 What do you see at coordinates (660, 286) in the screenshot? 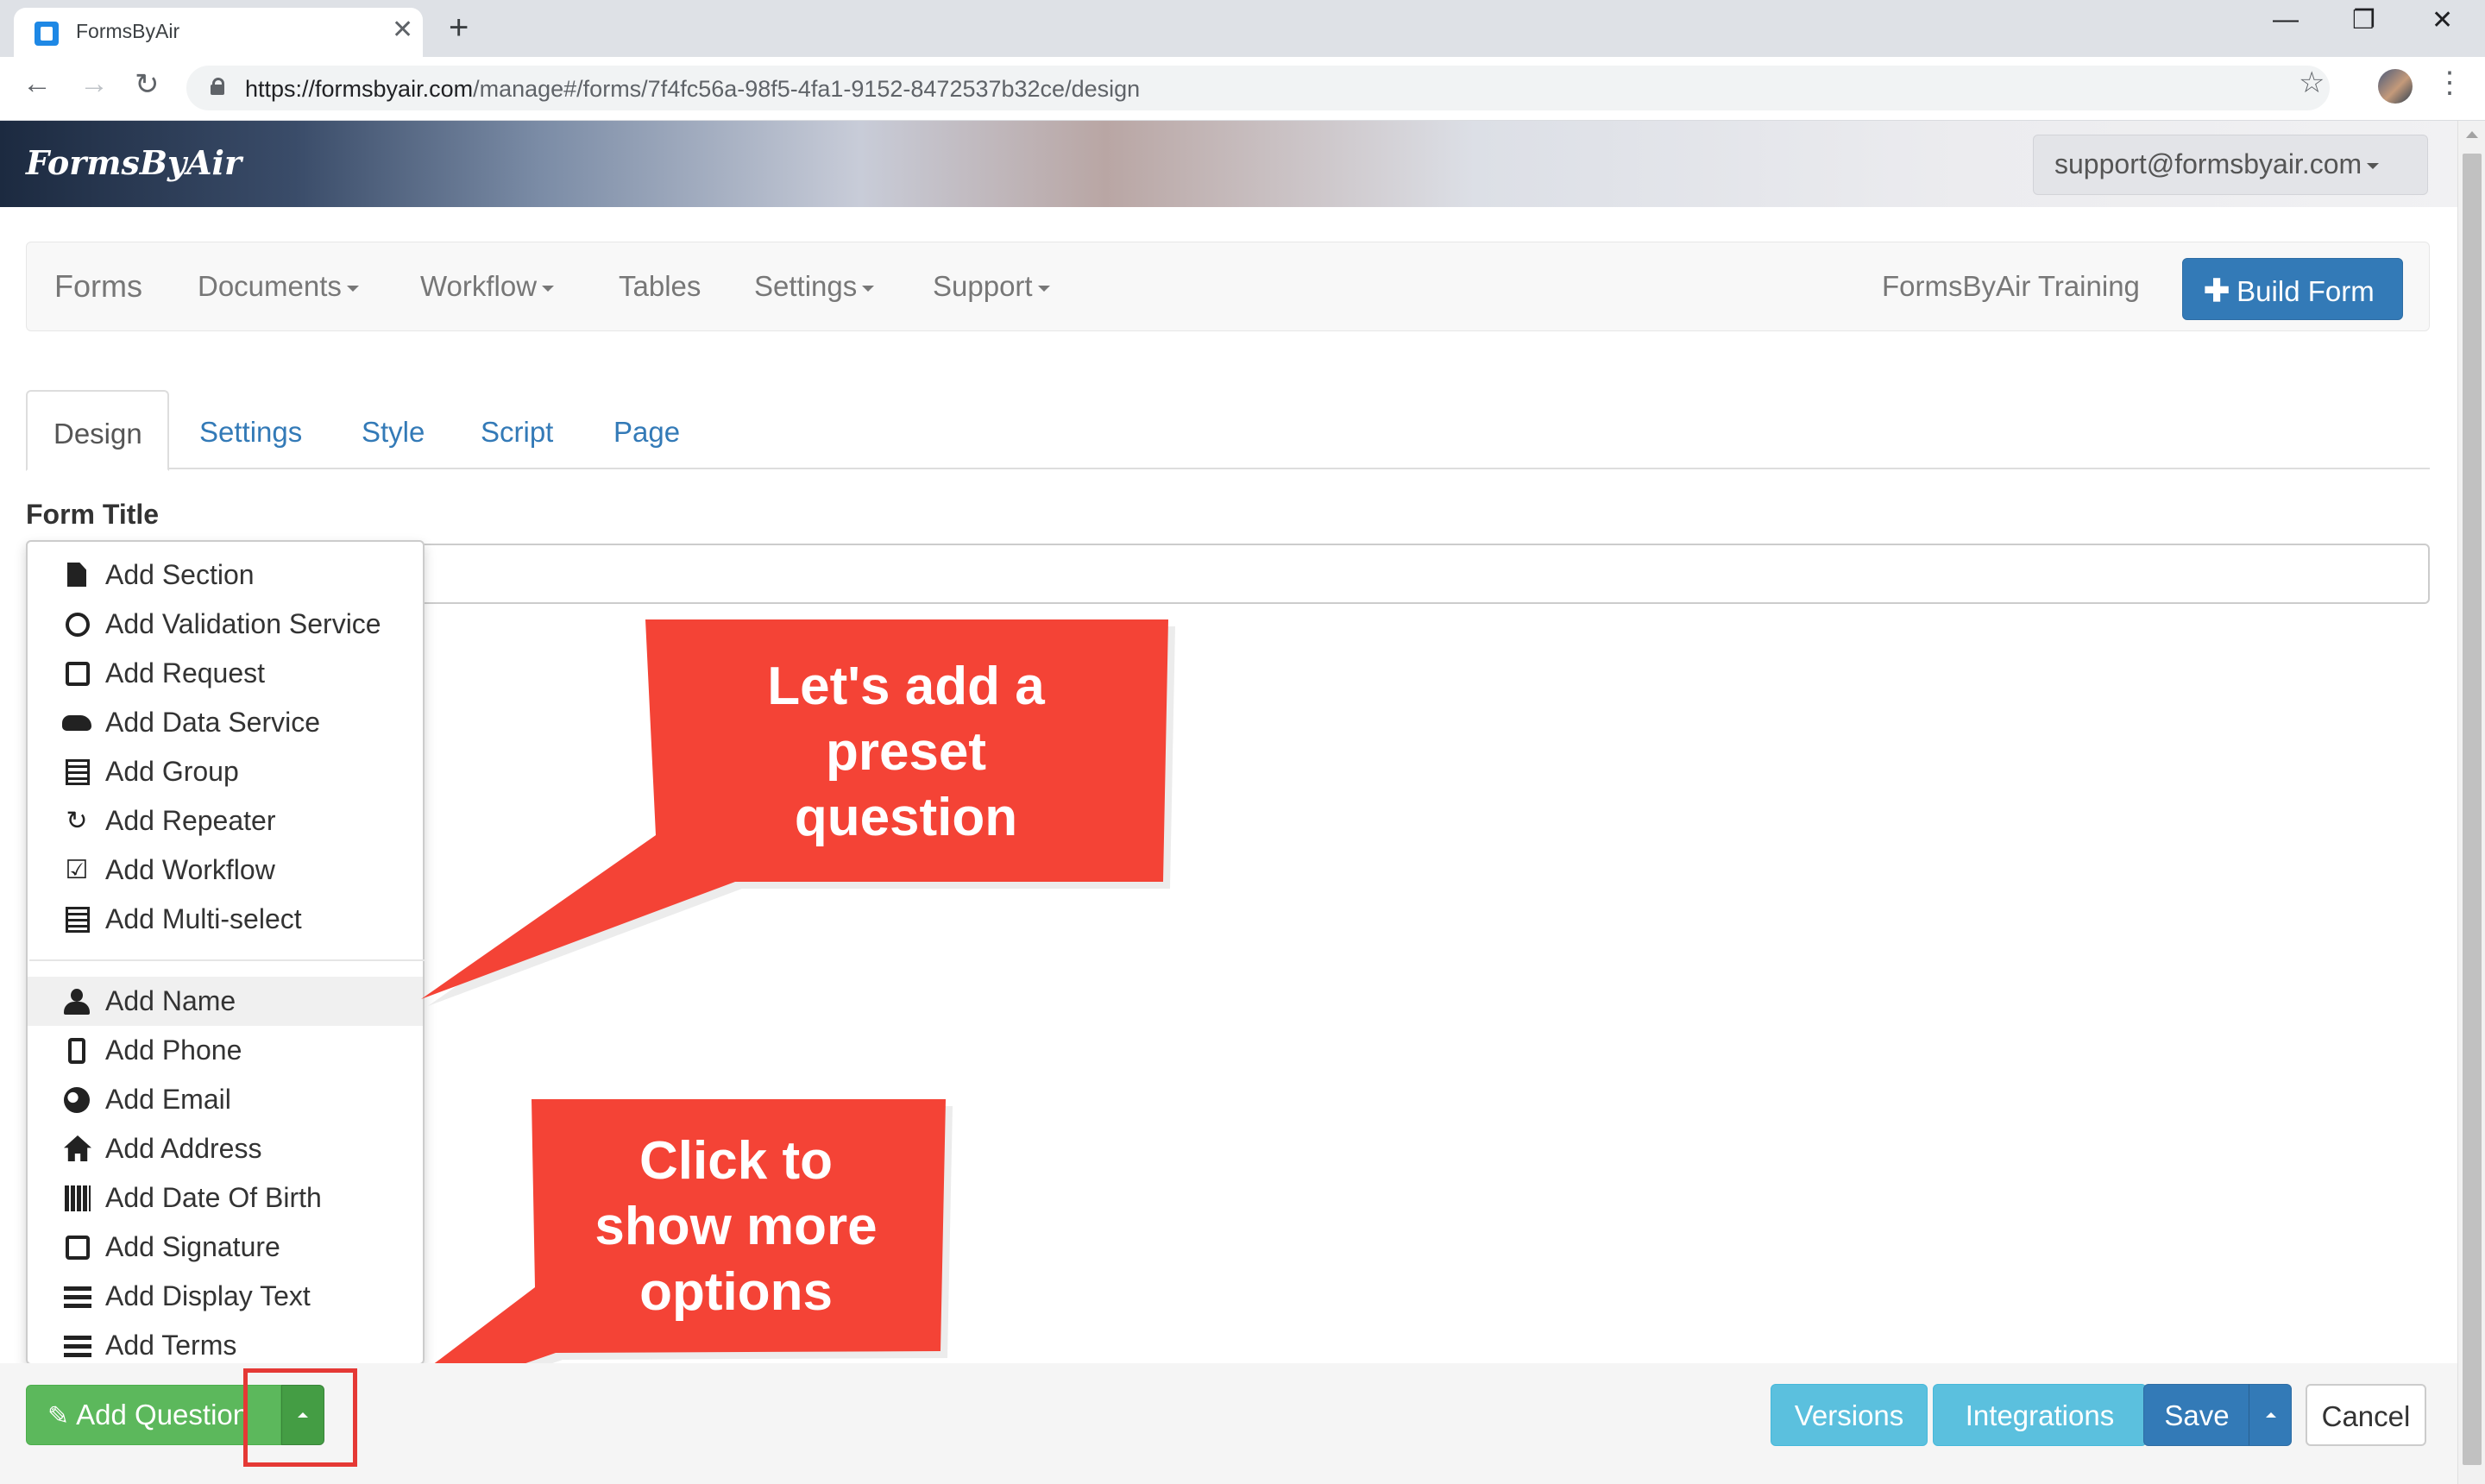
I see `nav-tables: Tables` at bounding box center [660, 286].